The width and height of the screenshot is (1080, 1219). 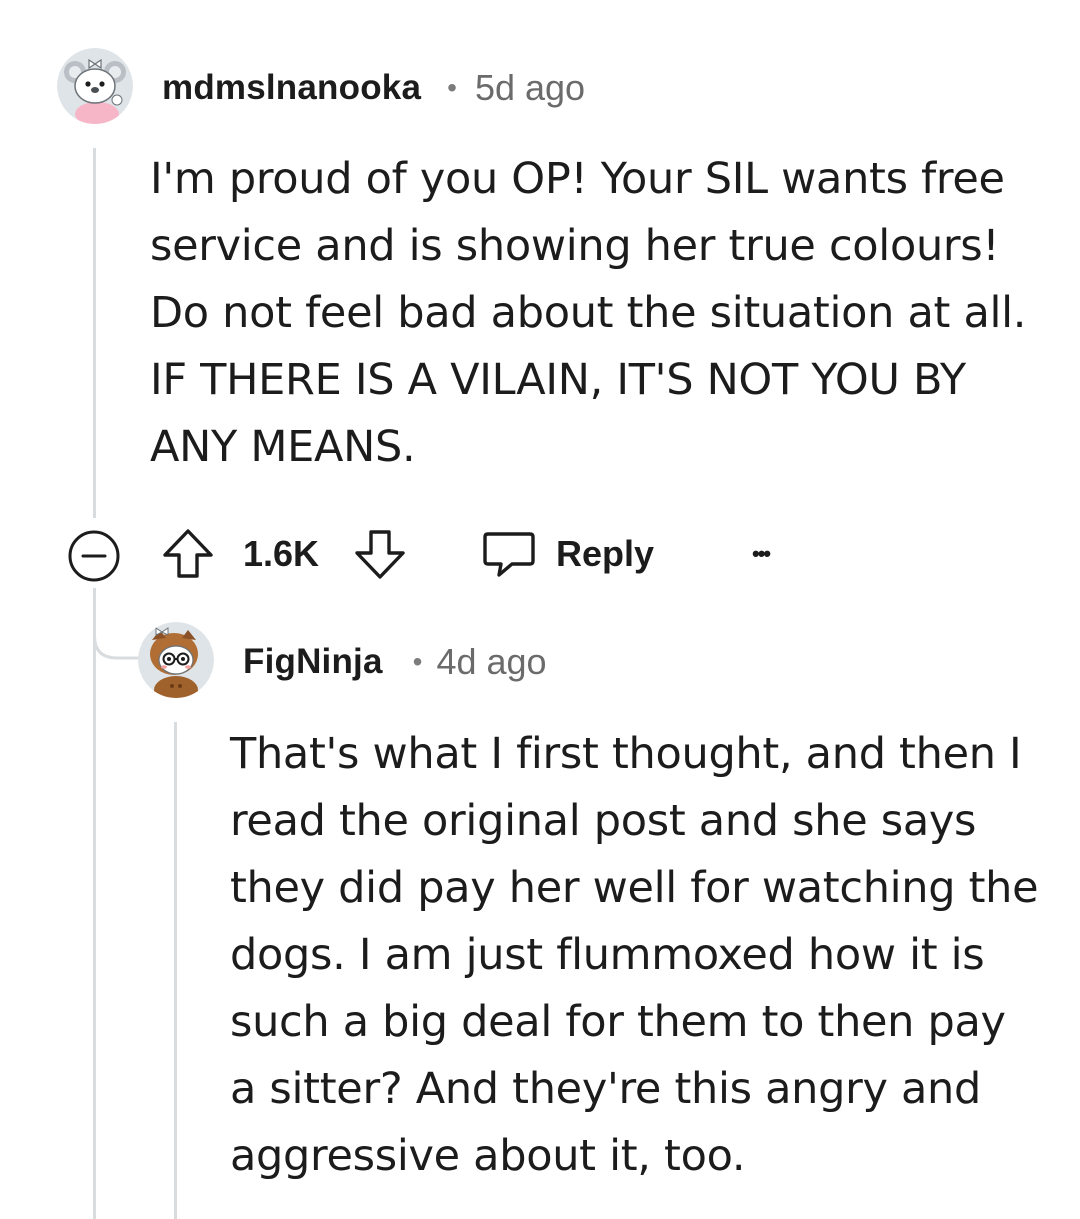 I want to click on upvote-button, so click(x=188, y=554).